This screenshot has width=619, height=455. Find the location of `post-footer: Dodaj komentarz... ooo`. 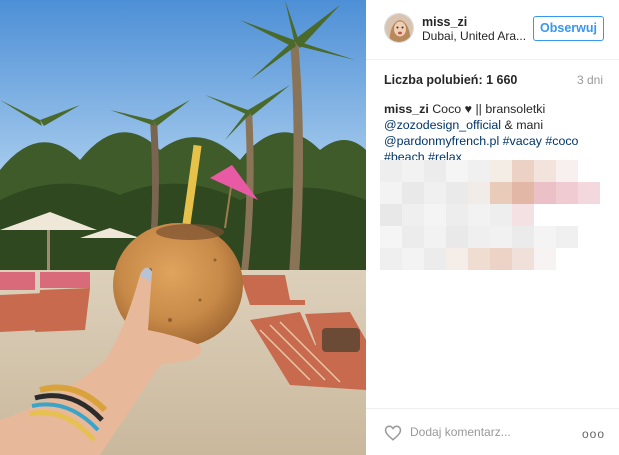

post-footer: Dodaj komentarz... ooo is located at coordinates (492, 431).